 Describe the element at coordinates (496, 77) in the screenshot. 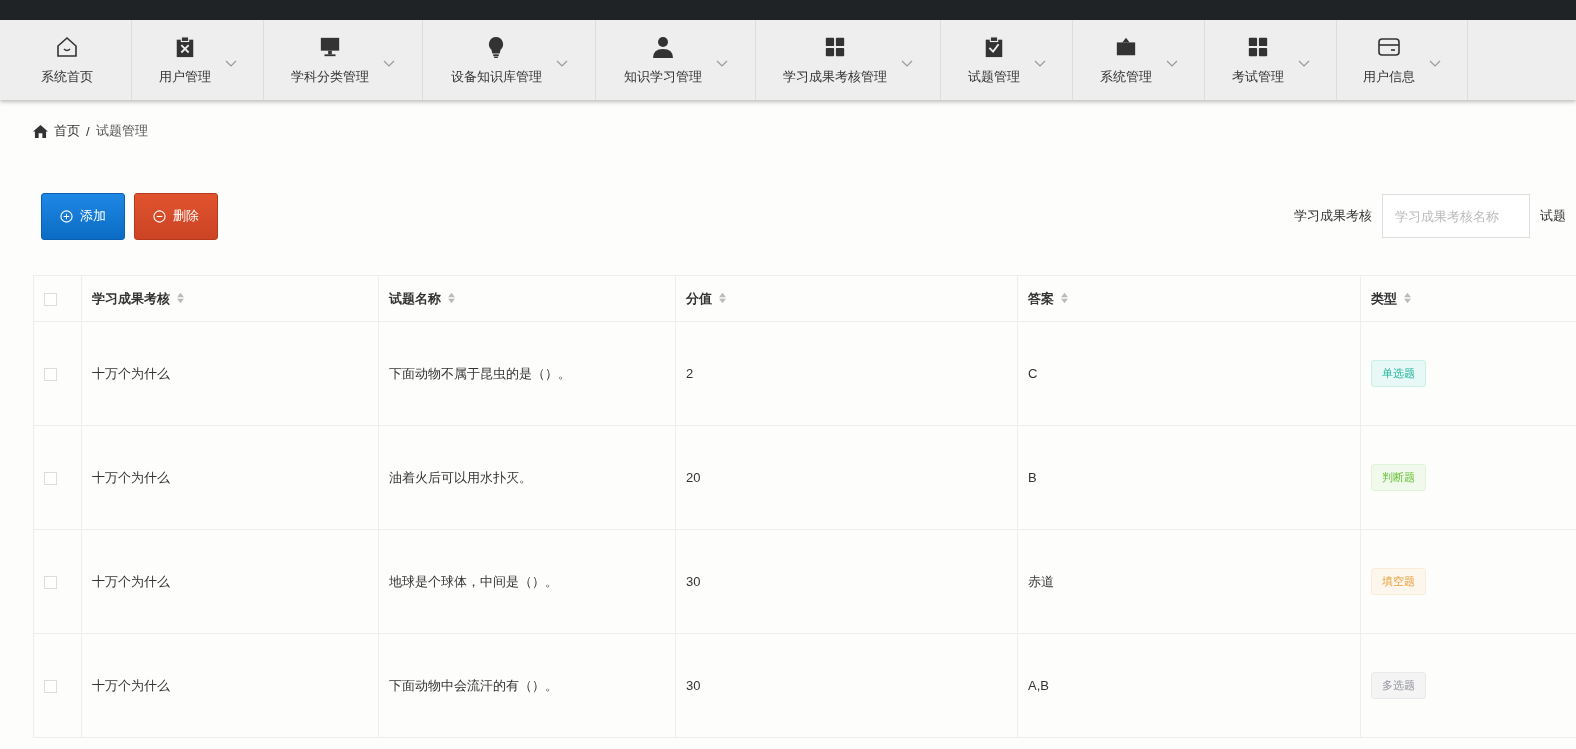

I see `nav-label: 设备知识库管理` at that location.